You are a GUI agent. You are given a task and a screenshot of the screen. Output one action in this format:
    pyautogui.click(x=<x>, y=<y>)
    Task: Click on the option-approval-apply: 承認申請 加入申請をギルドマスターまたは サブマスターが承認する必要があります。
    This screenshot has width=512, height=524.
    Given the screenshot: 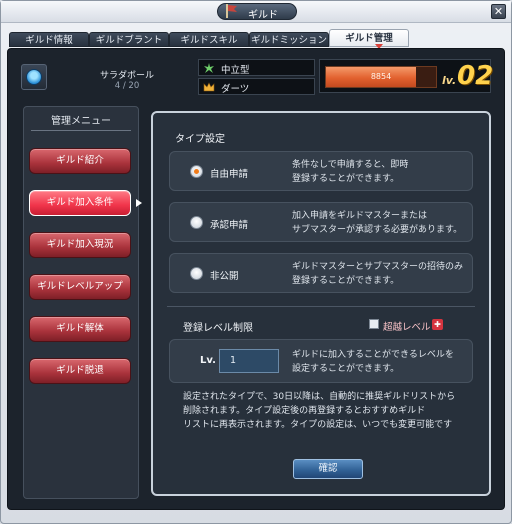 What is the action you would take?
    pyautogui.click(x=321, y=222)
    